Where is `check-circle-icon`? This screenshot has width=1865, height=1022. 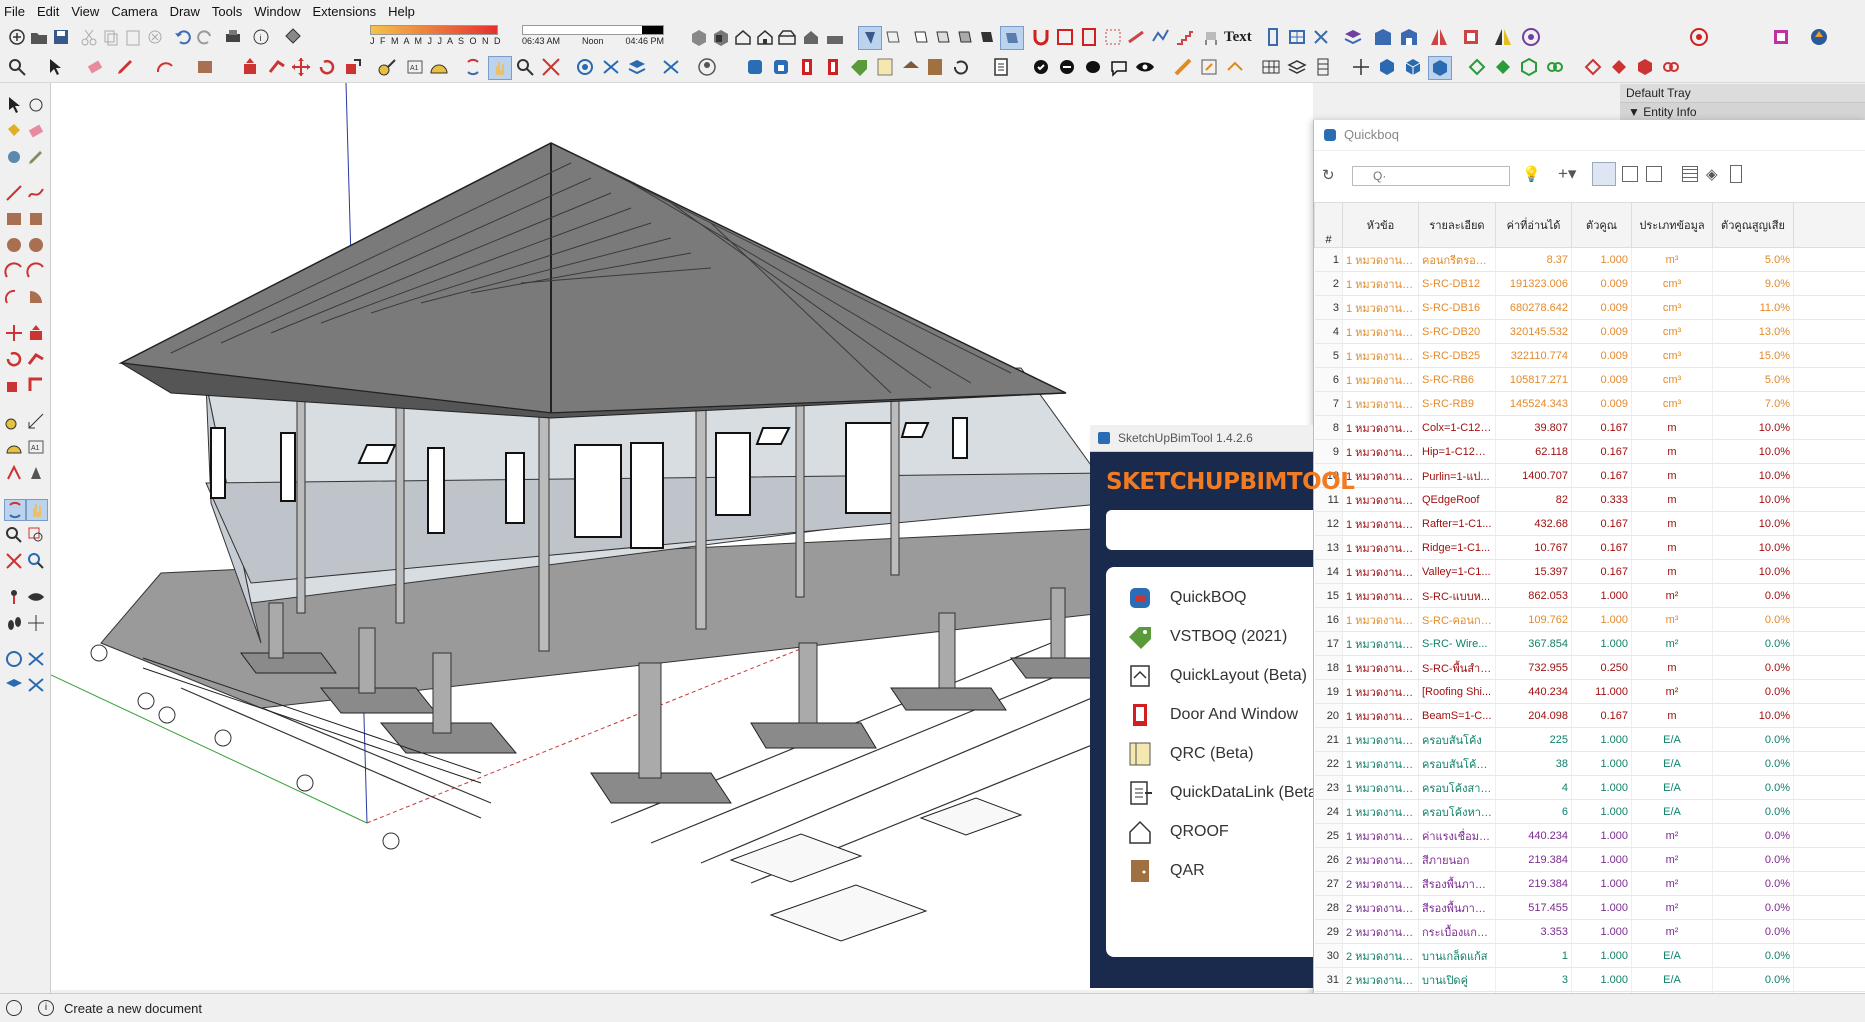 check-circle-icon is located at coordinates (1041, 67).